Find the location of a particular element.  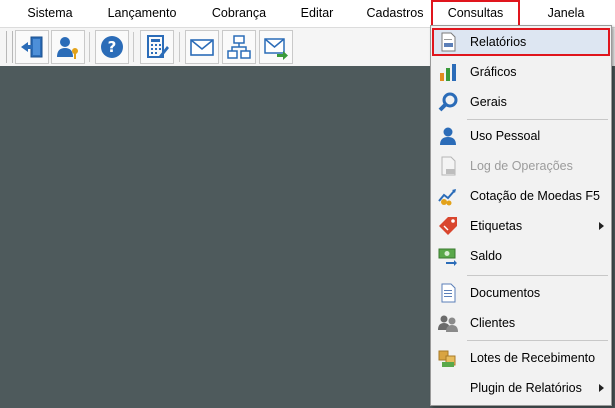

calculator-button is located at coordinates (157, 47).